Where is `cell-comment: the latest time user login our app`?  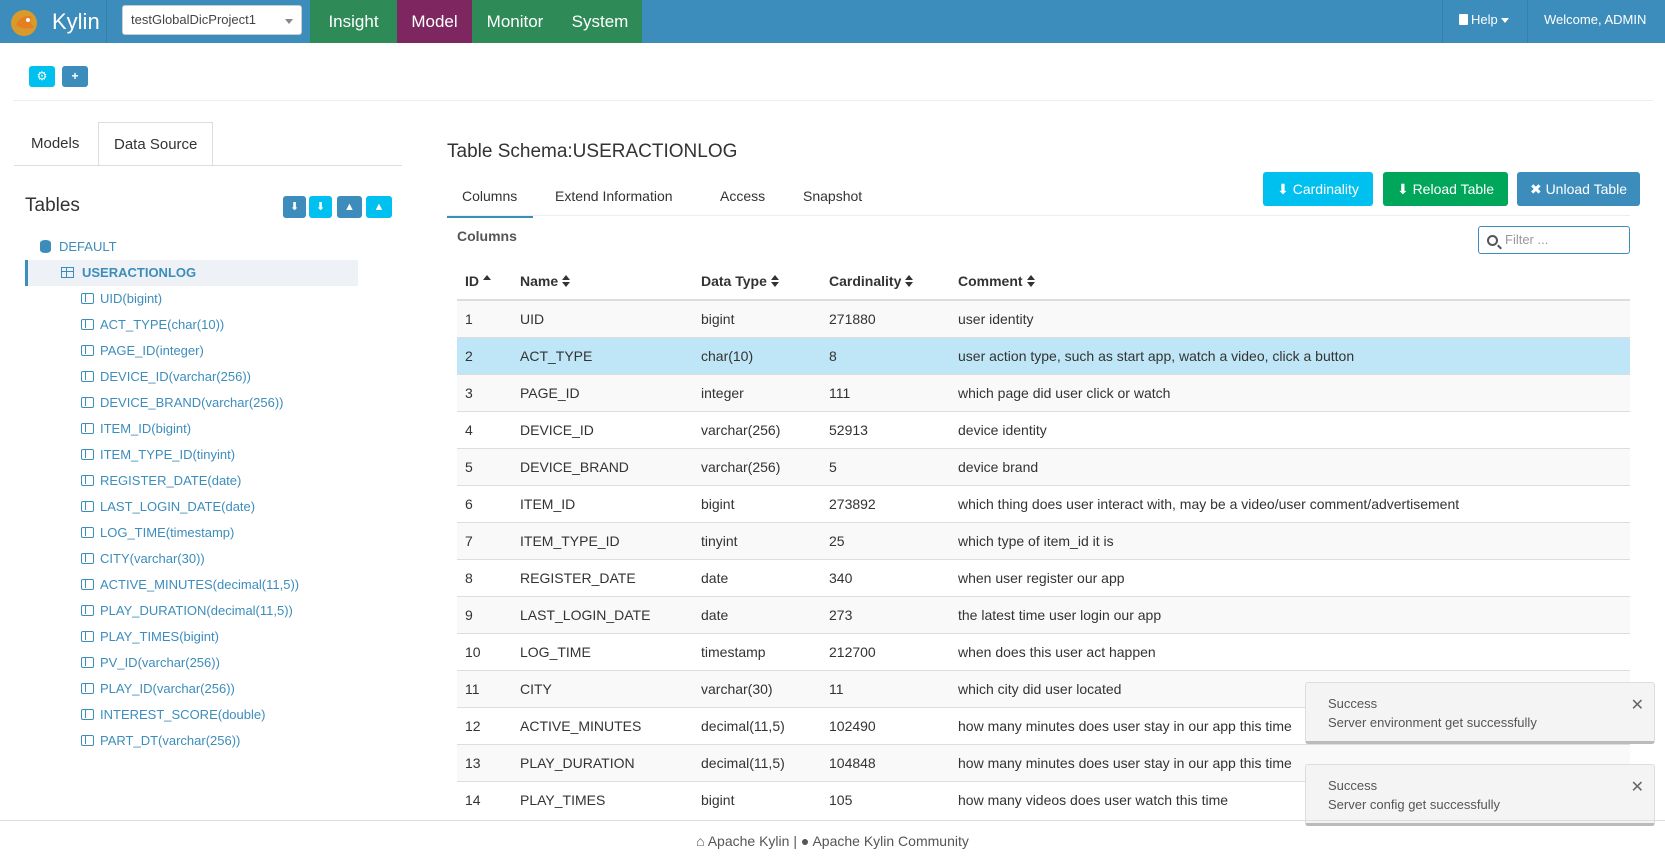
cell-comment: the latest time user login our app is located at coordinates (1290, 614).